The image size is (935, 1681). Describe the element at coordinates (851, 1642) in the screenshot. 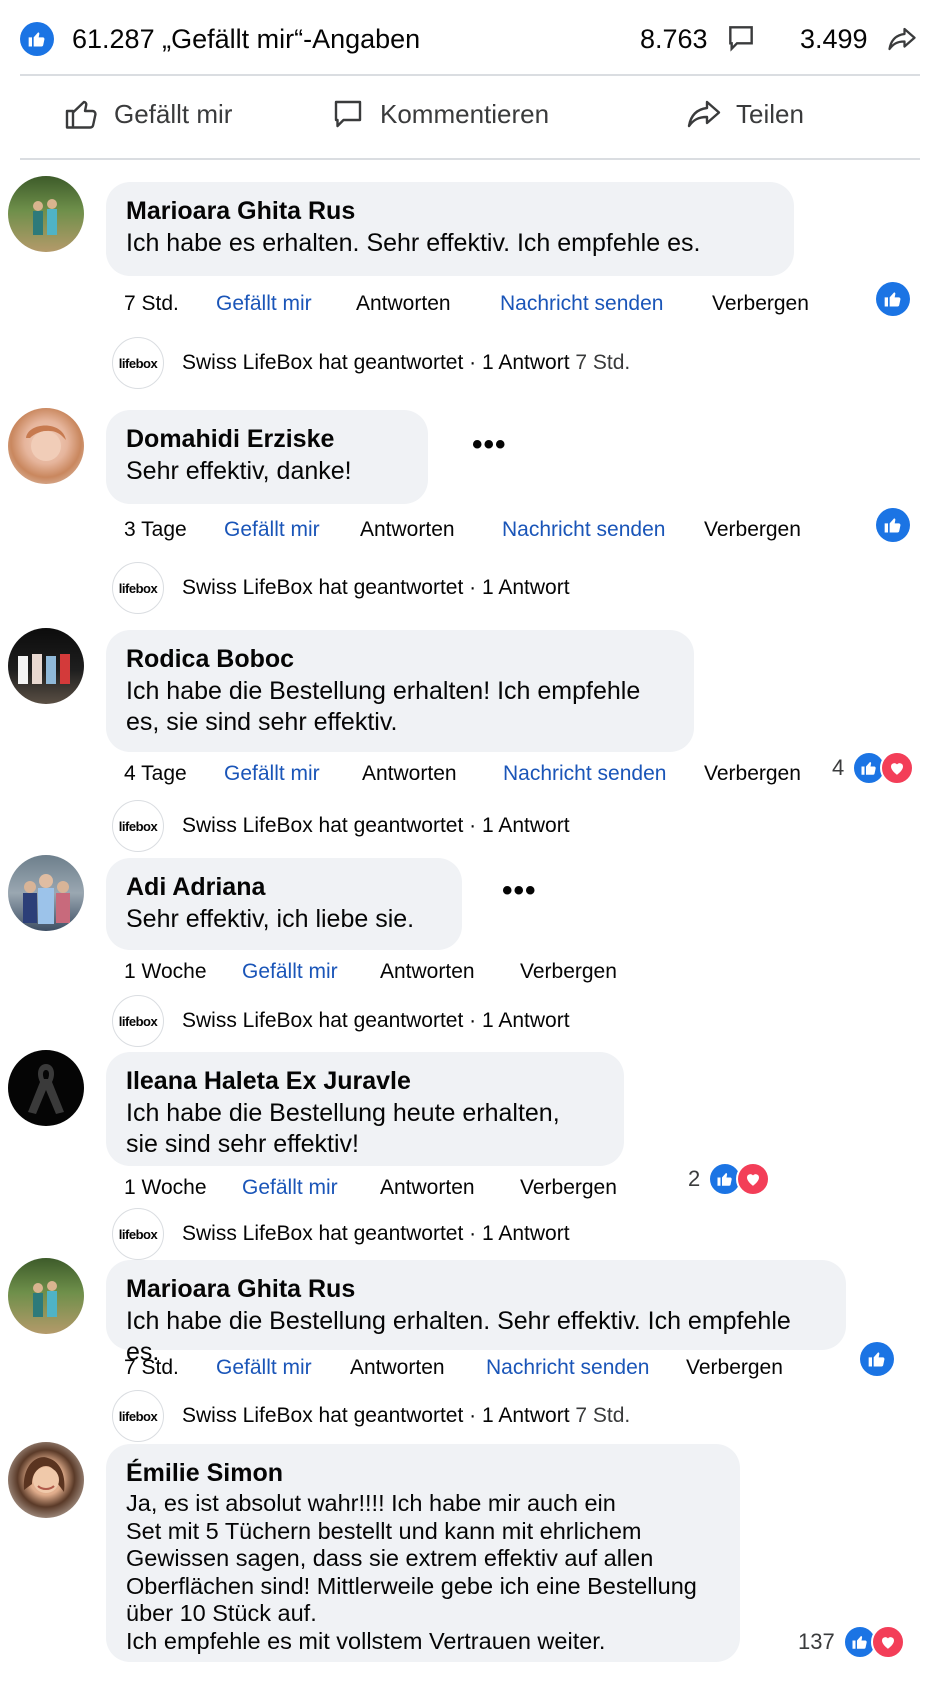

I see `reactions-summary: 137` at that location.